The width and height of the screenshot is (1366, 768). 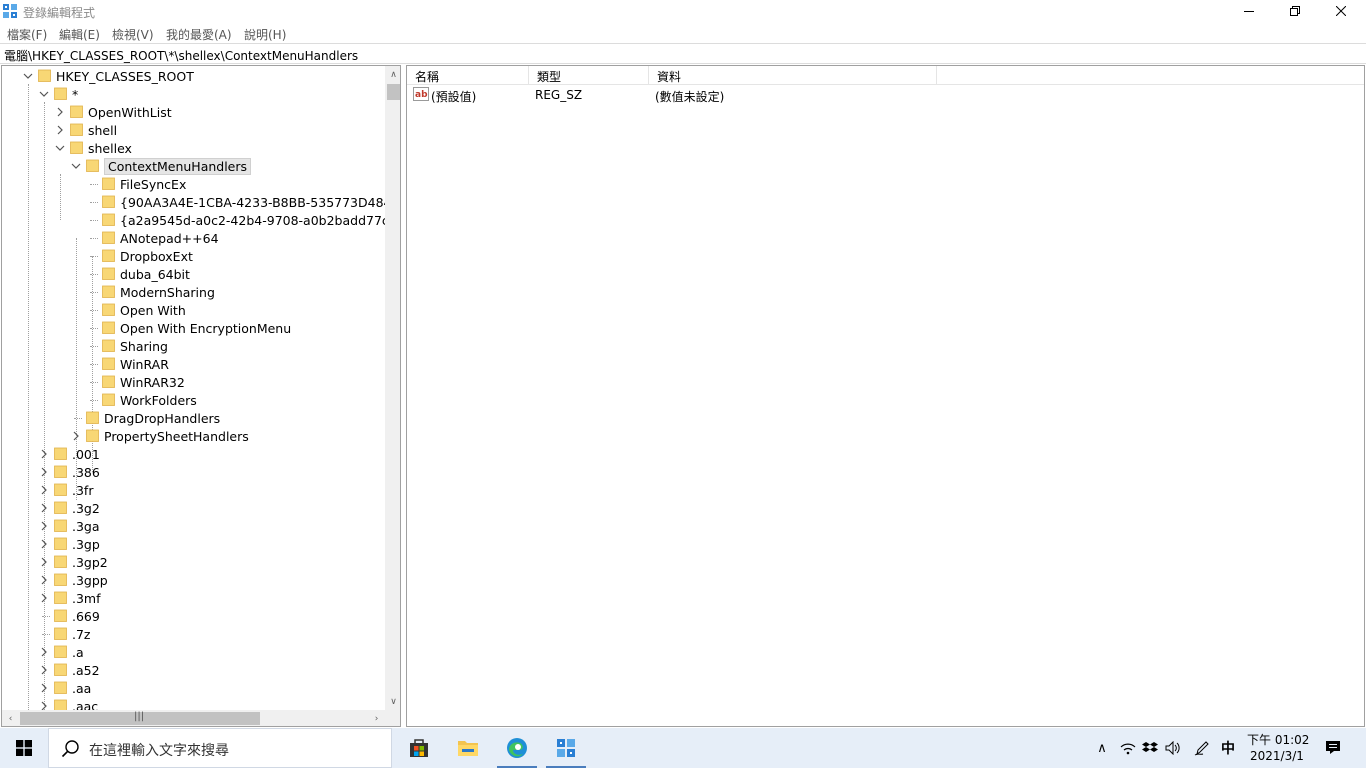 I want to click on dropbox-tray-icon, so click(x=1150, y=748).